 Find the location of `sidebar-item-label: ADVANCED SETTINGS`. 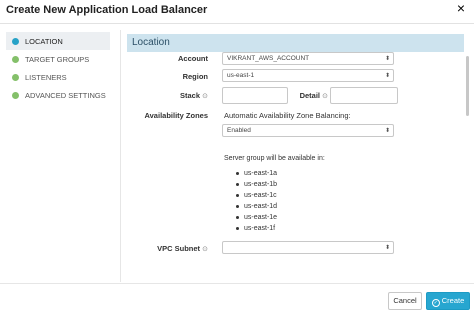

sidebar-item-label: ADVANCED SETTINGS is located at coordinates (65, 95).